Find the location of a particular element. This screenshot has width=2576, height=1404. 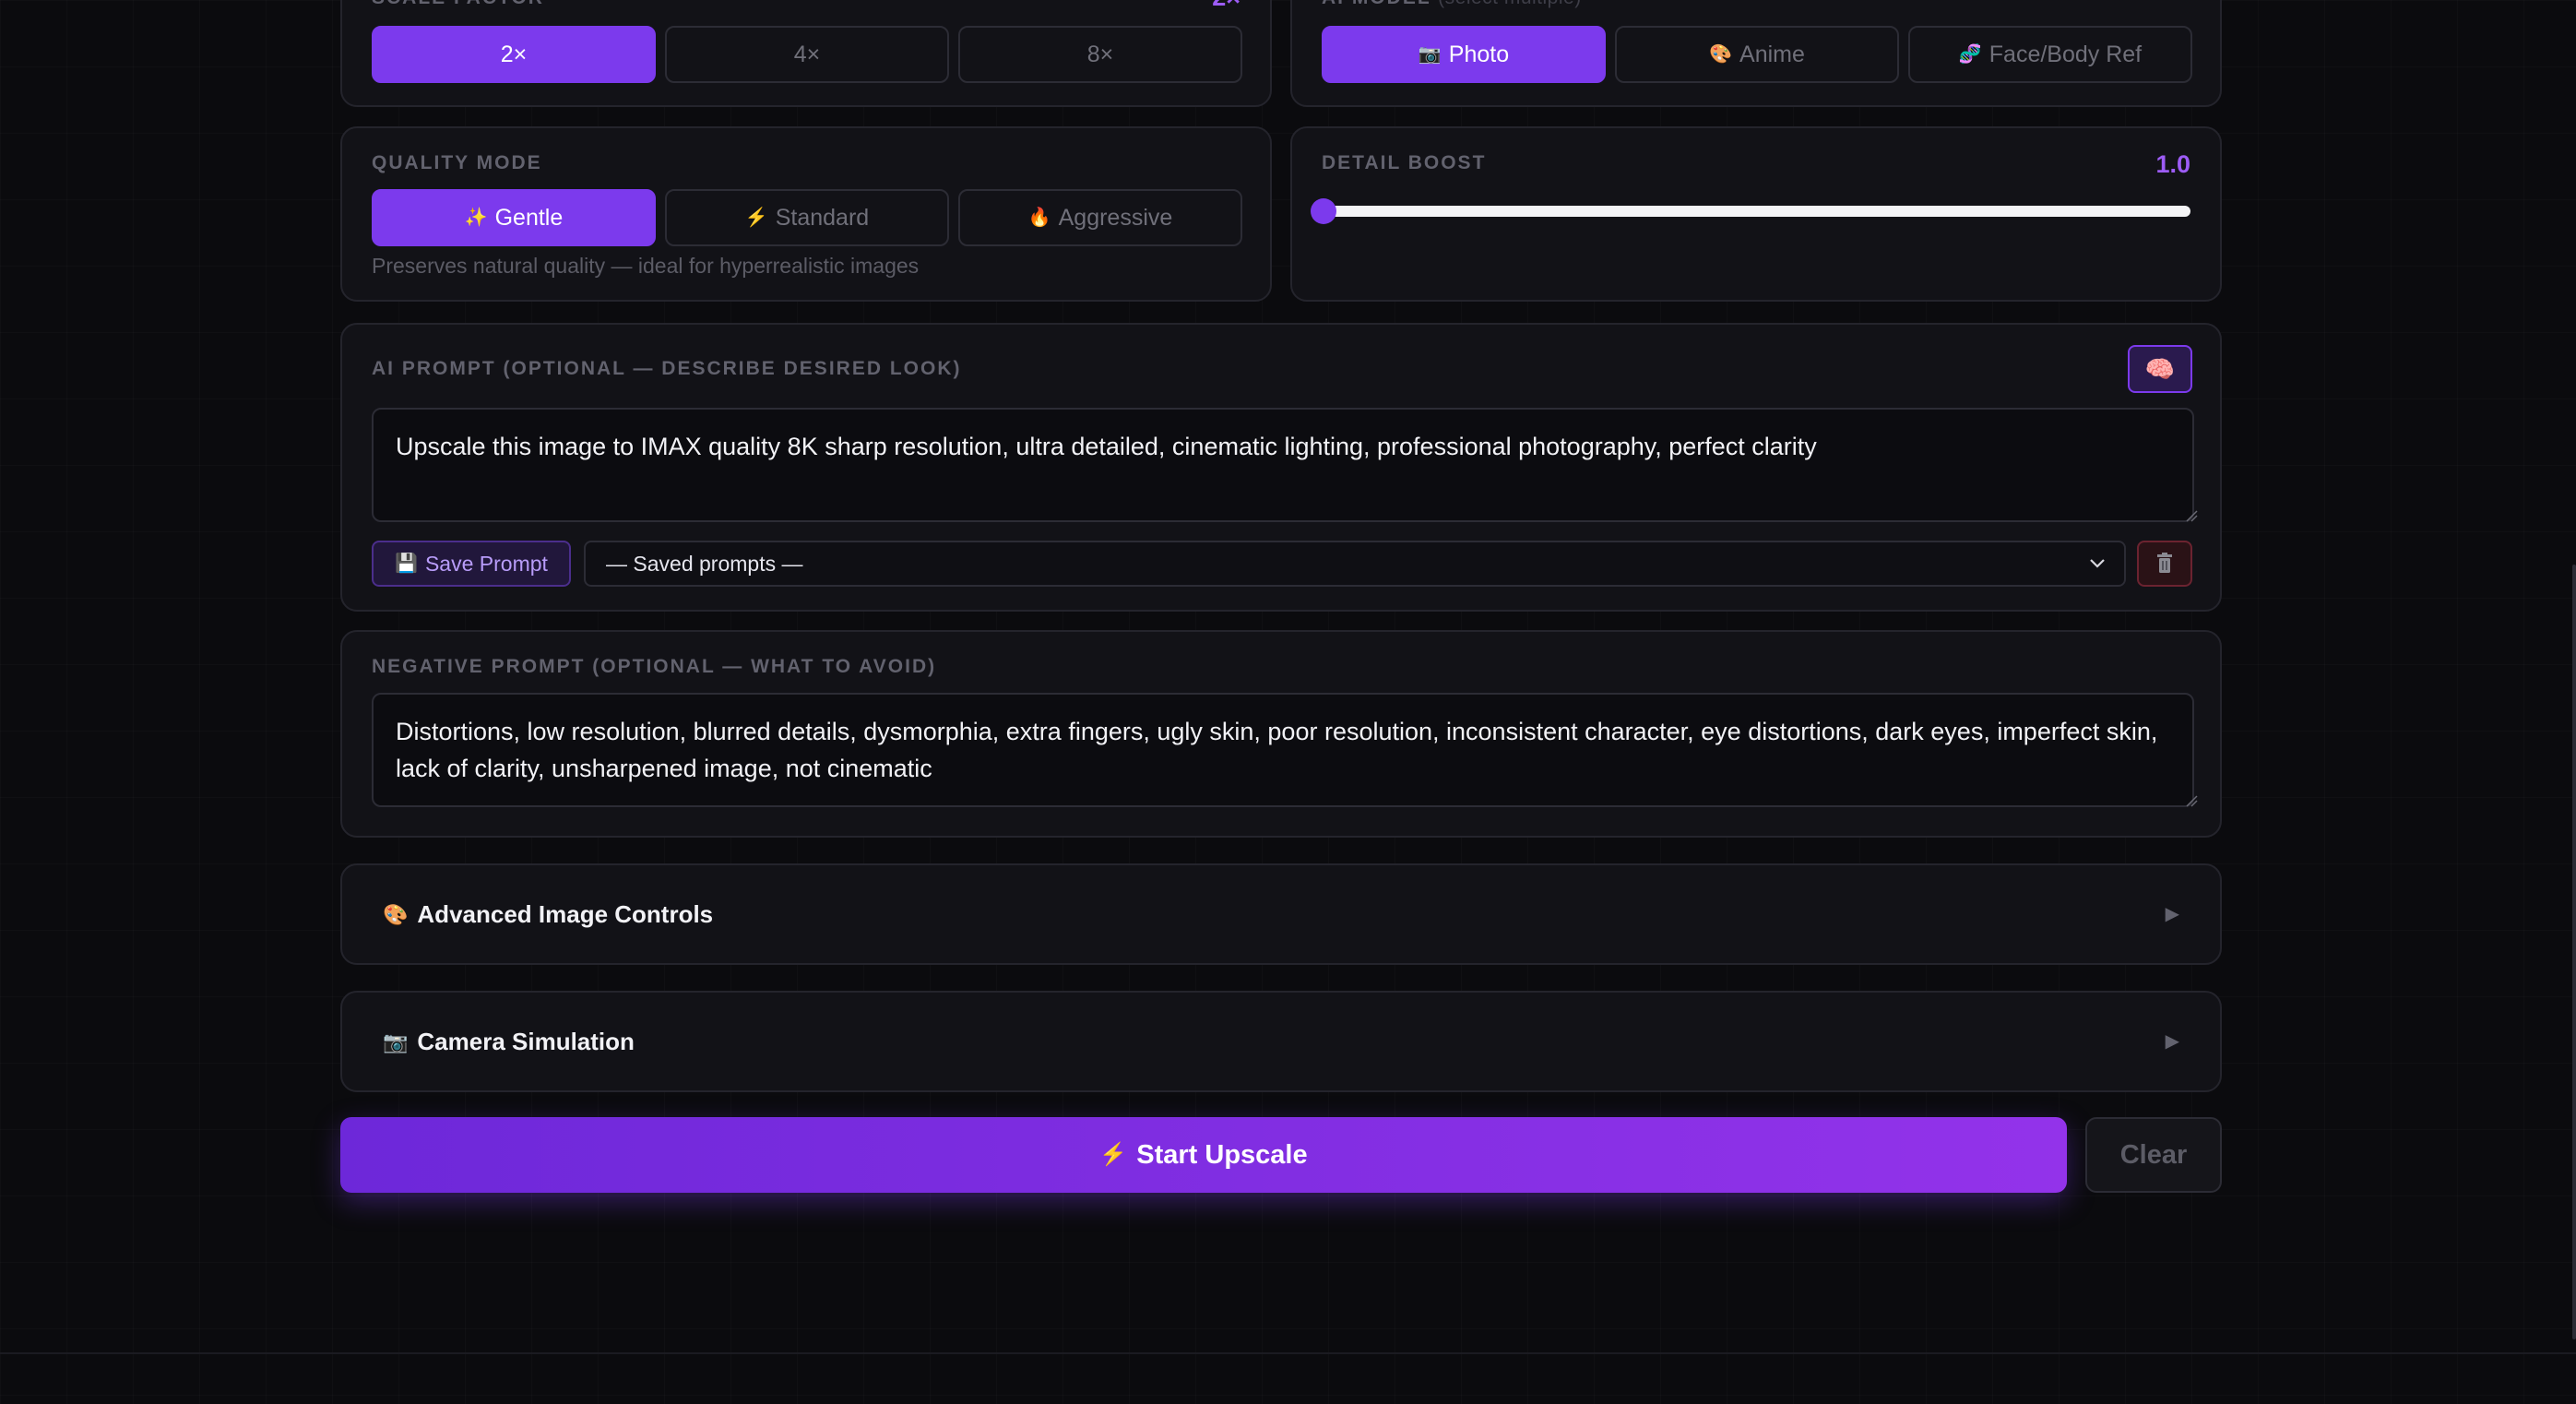

delete-prompt-button is located at coordinates (2164, 564).